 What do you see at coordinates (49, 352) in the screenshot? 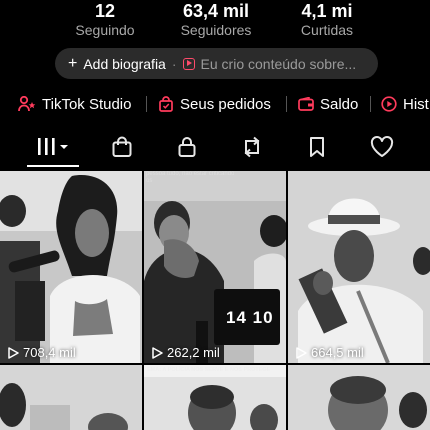
I see `view-count-text: 708,4 mil` at bounding box center [49, 352].